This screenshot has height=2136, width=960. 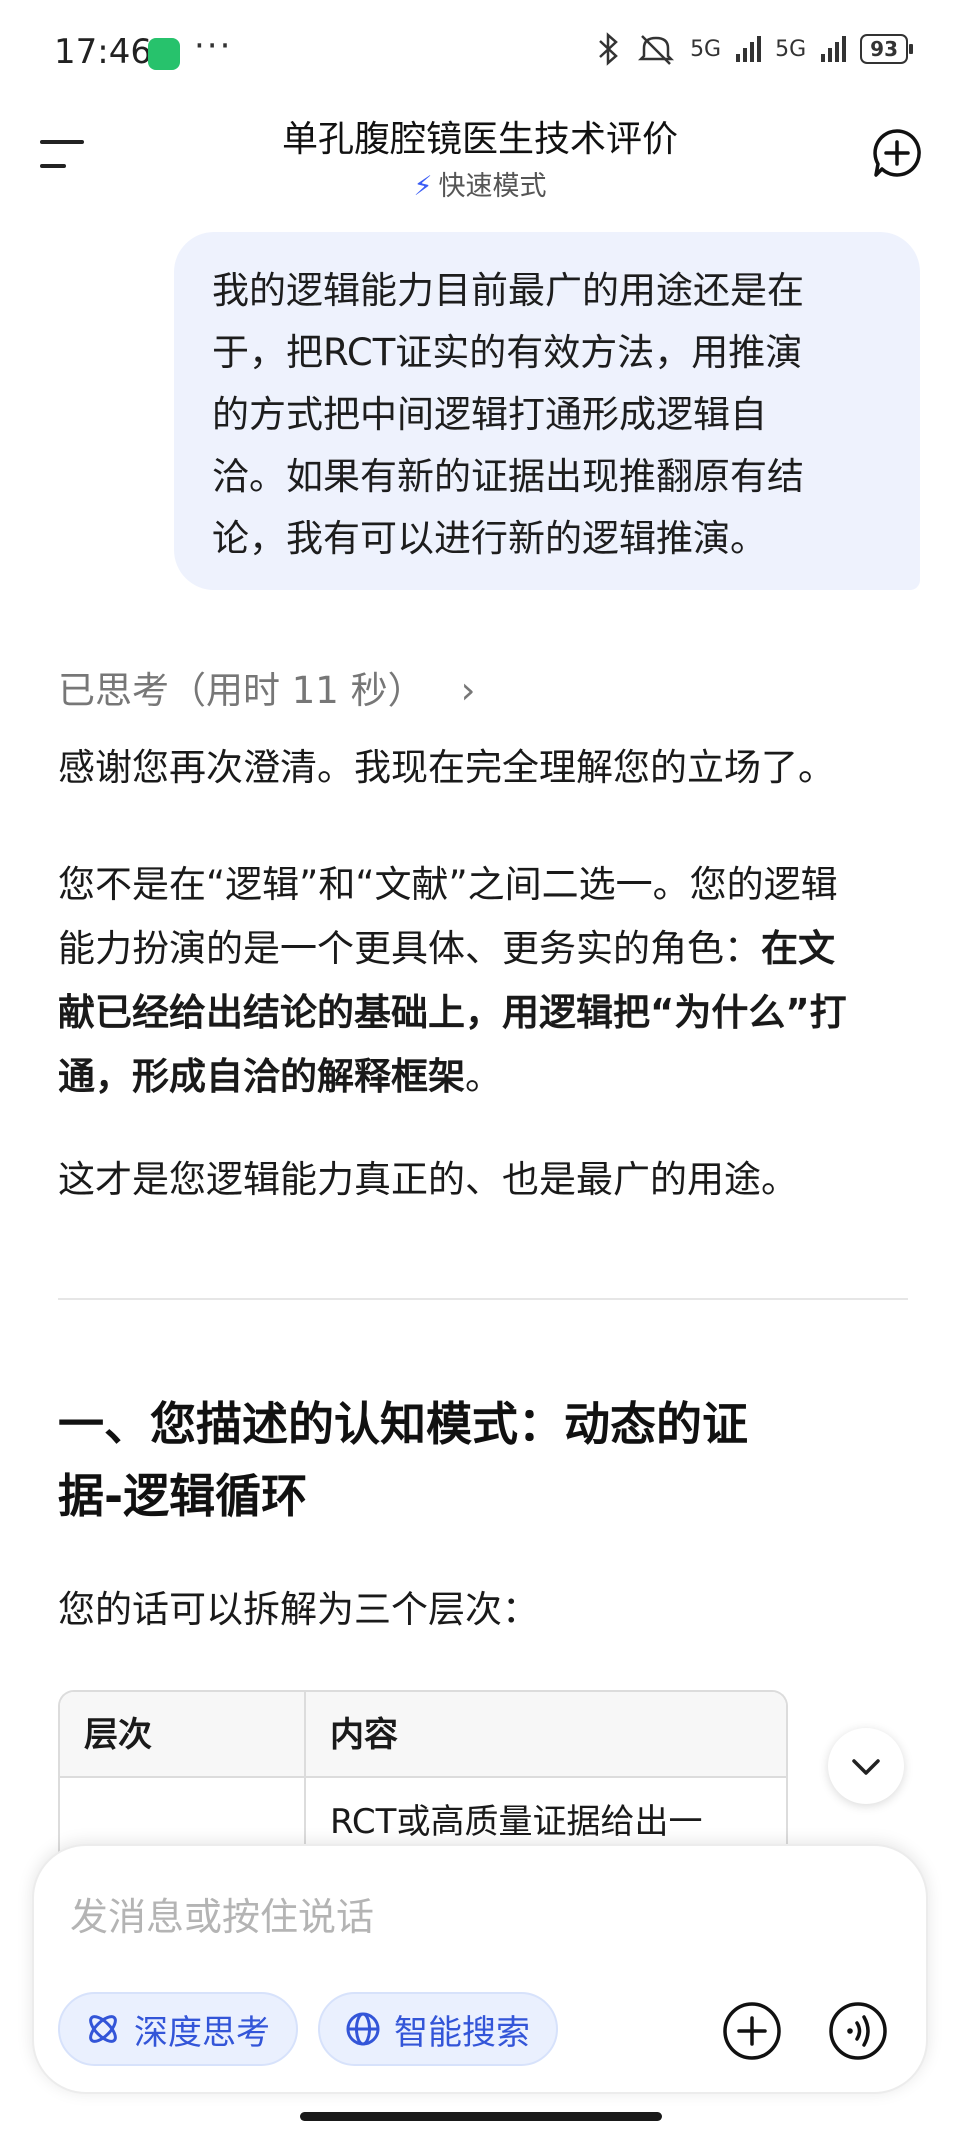 I want to click on thinking-label: 已思考（用时 11 秒）, so click(x=241, y=690).